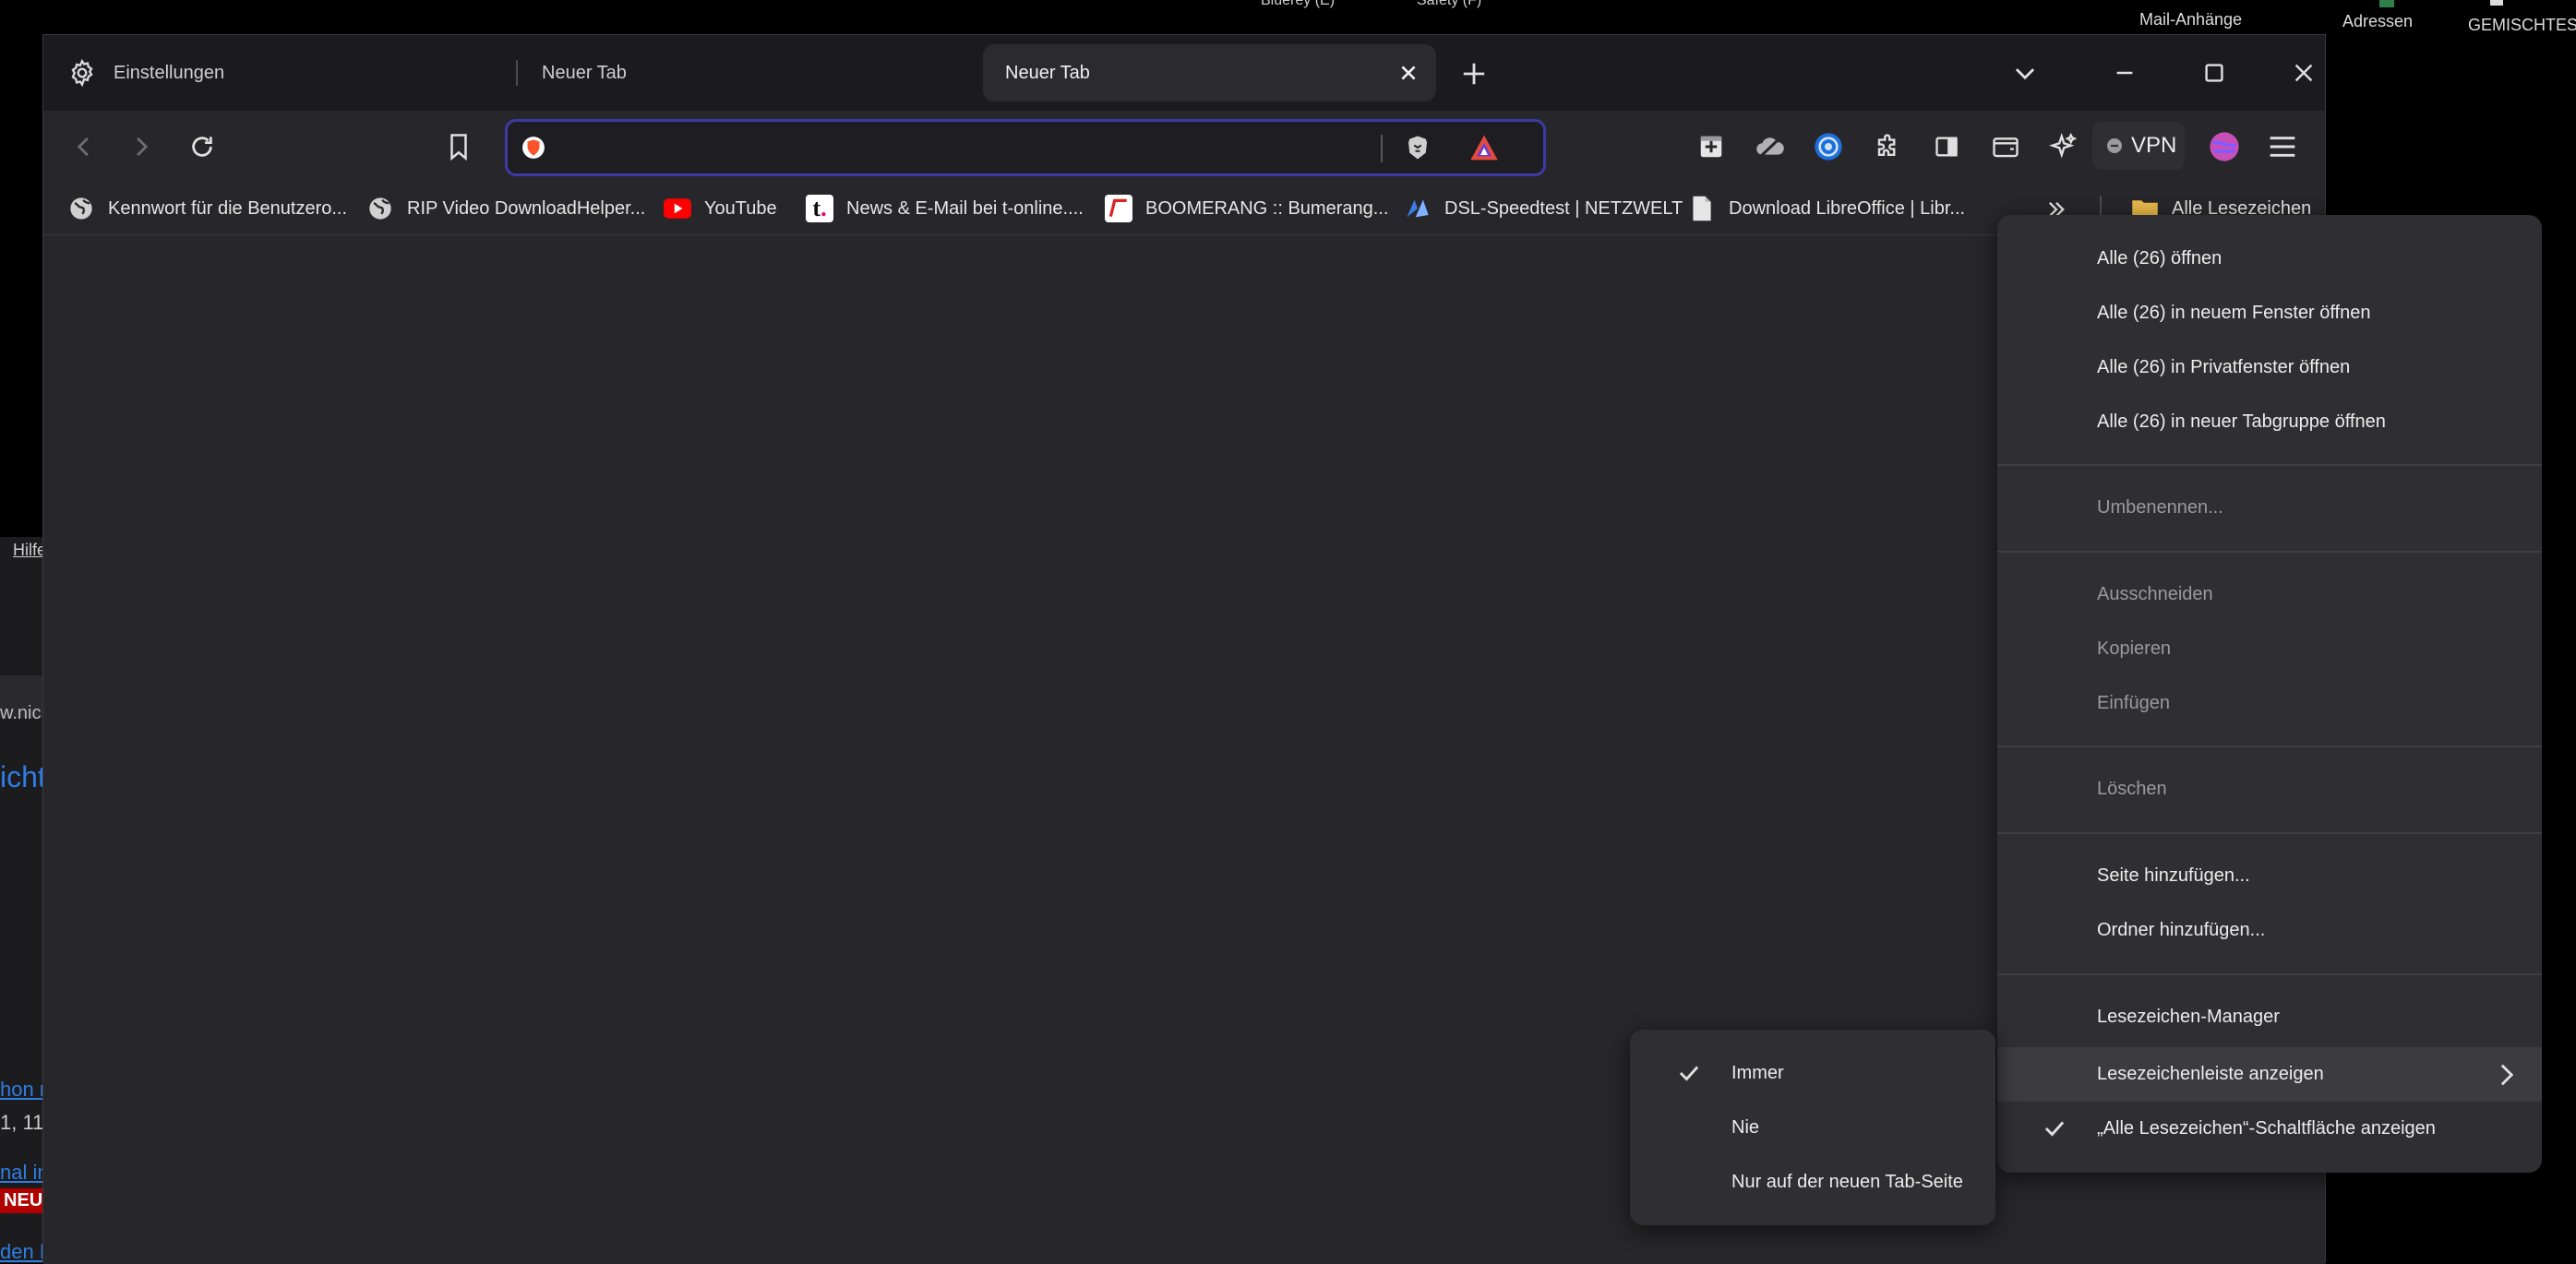  I want to click on bookmark-item: DSL-Speedtest | NETZWELT, so click(1544, 208).